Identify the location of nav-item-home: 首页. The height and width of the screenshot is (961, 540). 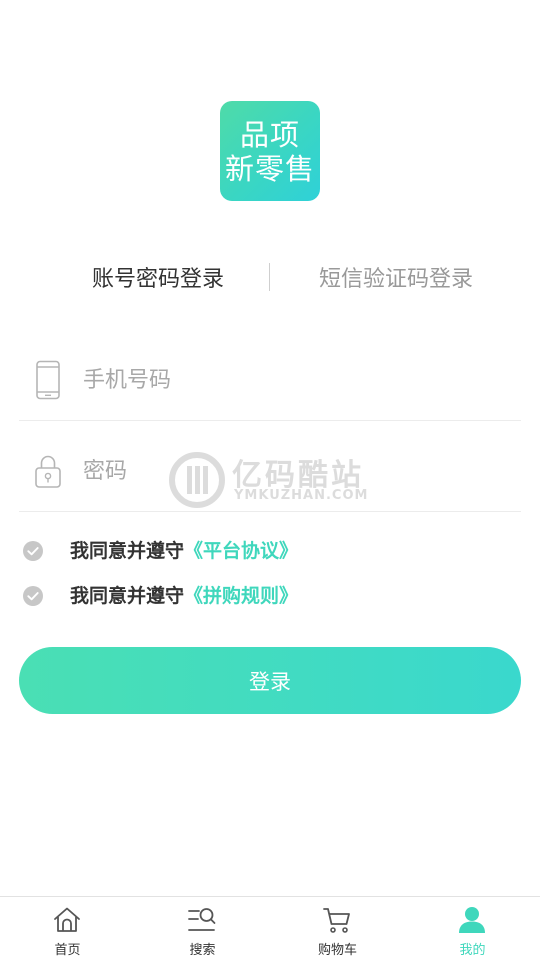
(67, 929).